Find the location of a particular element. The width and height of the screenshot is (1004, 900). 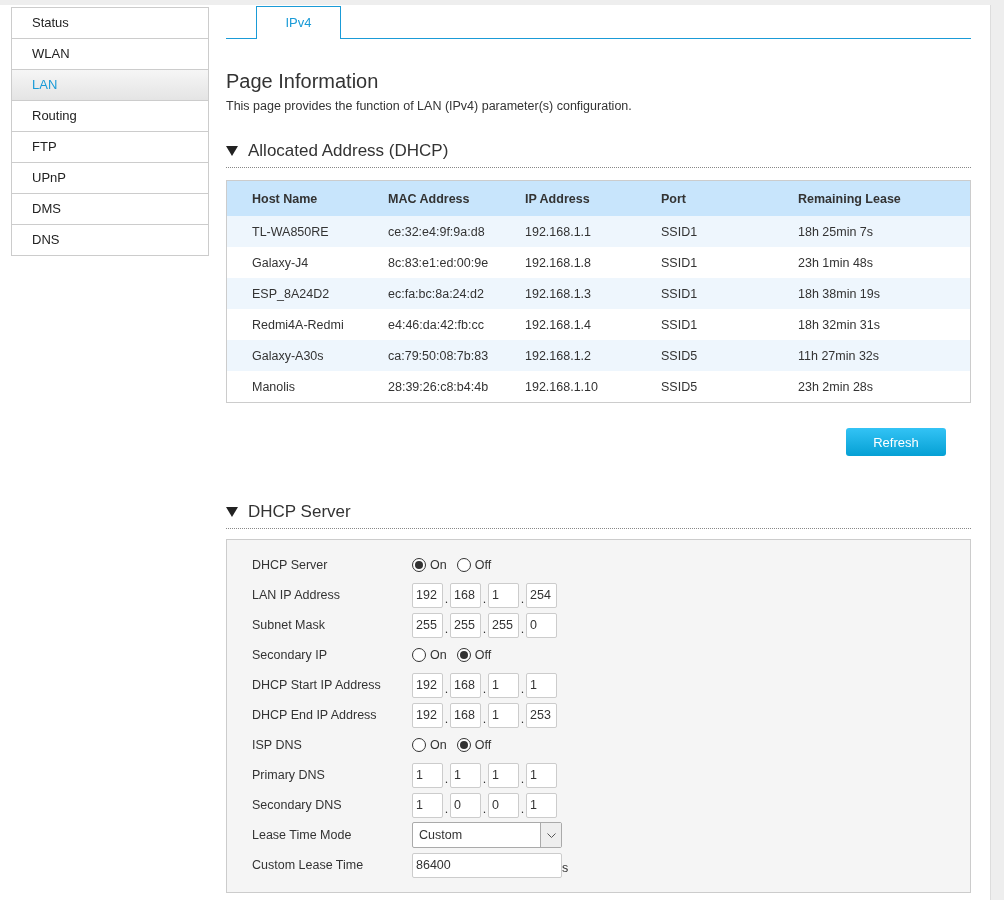

table-cell: ca:79:50:08:7b:83 is located at coordinates (431, 355).